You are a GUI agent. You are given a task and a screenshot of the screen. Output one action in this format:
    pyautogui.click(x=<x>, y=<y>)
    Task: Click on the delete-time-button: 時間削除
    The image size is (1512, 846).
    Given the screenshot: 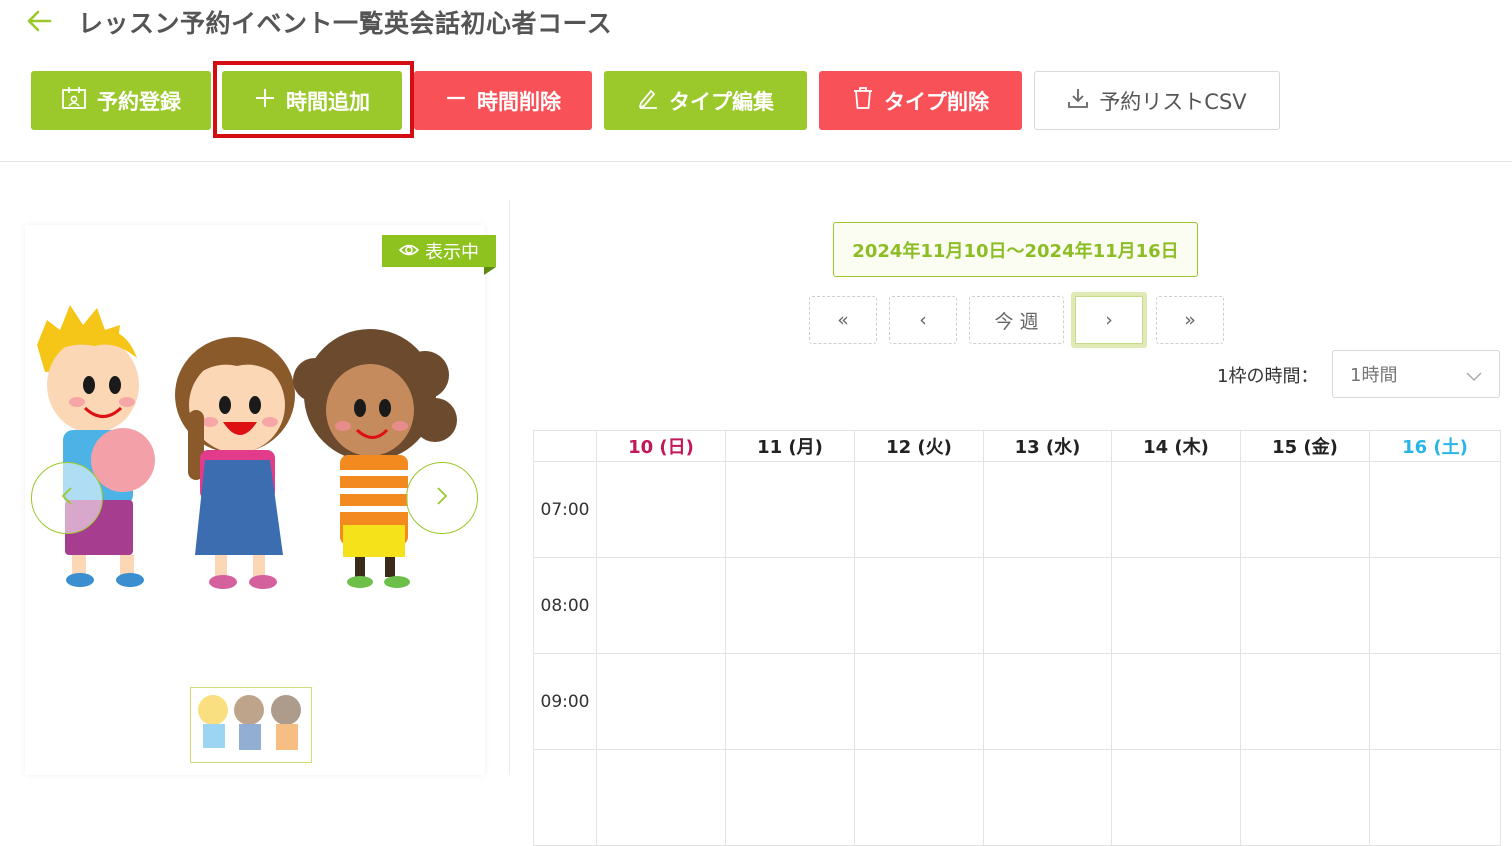 What is the action you would take?
    pyautogui.click(x=503, y=100)
    